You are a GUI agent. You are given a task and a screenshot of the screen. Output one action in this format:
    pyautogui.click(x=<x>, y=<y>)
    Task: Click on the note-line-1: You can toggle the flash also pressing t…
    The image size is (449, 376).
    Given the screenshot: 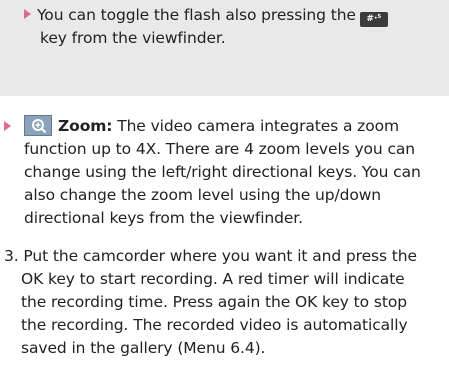 What is the action you would take?
    pyautogui.click(x=206, y=15)
    